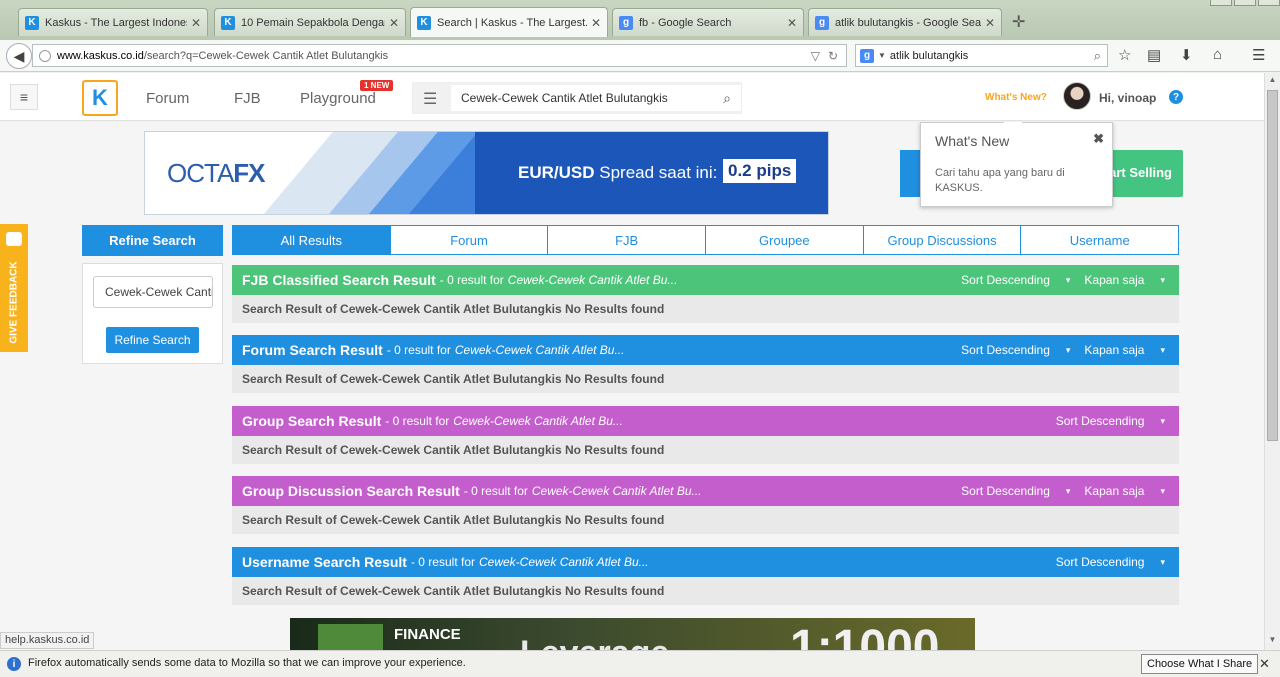 This screenshot has height=677, width=1280. Describe the element at coordinates (1269, 3) in the screenshot. I see `close-window-icon` at that location.